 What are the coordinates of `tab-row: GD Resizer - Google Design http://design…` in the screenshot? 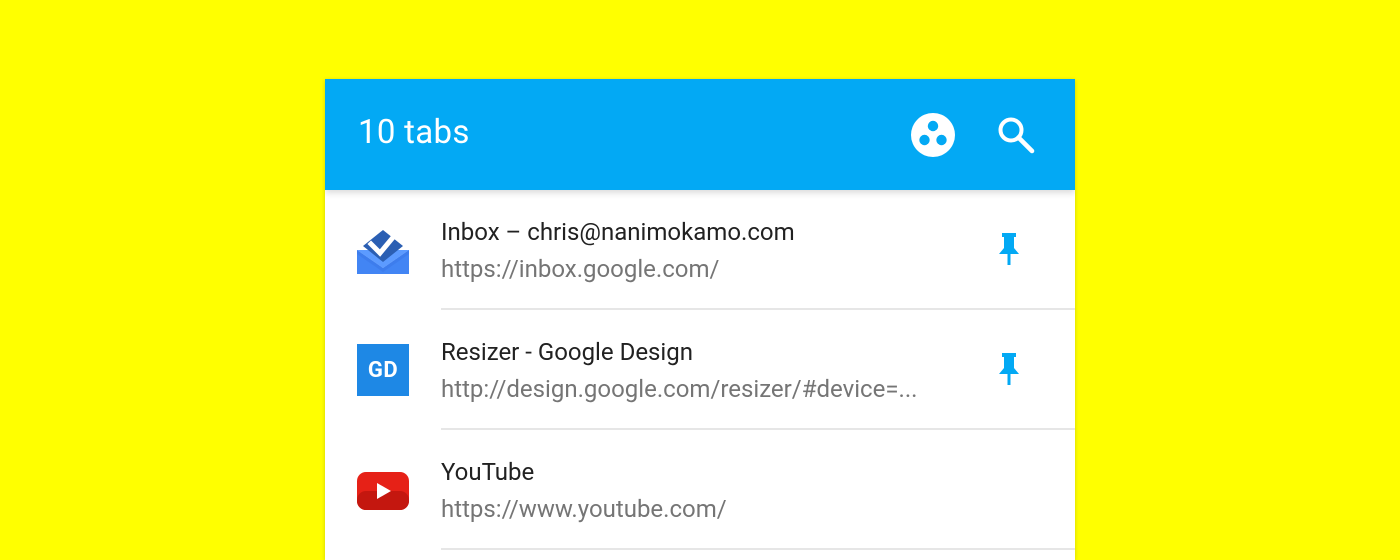 It's located at (700, 370).